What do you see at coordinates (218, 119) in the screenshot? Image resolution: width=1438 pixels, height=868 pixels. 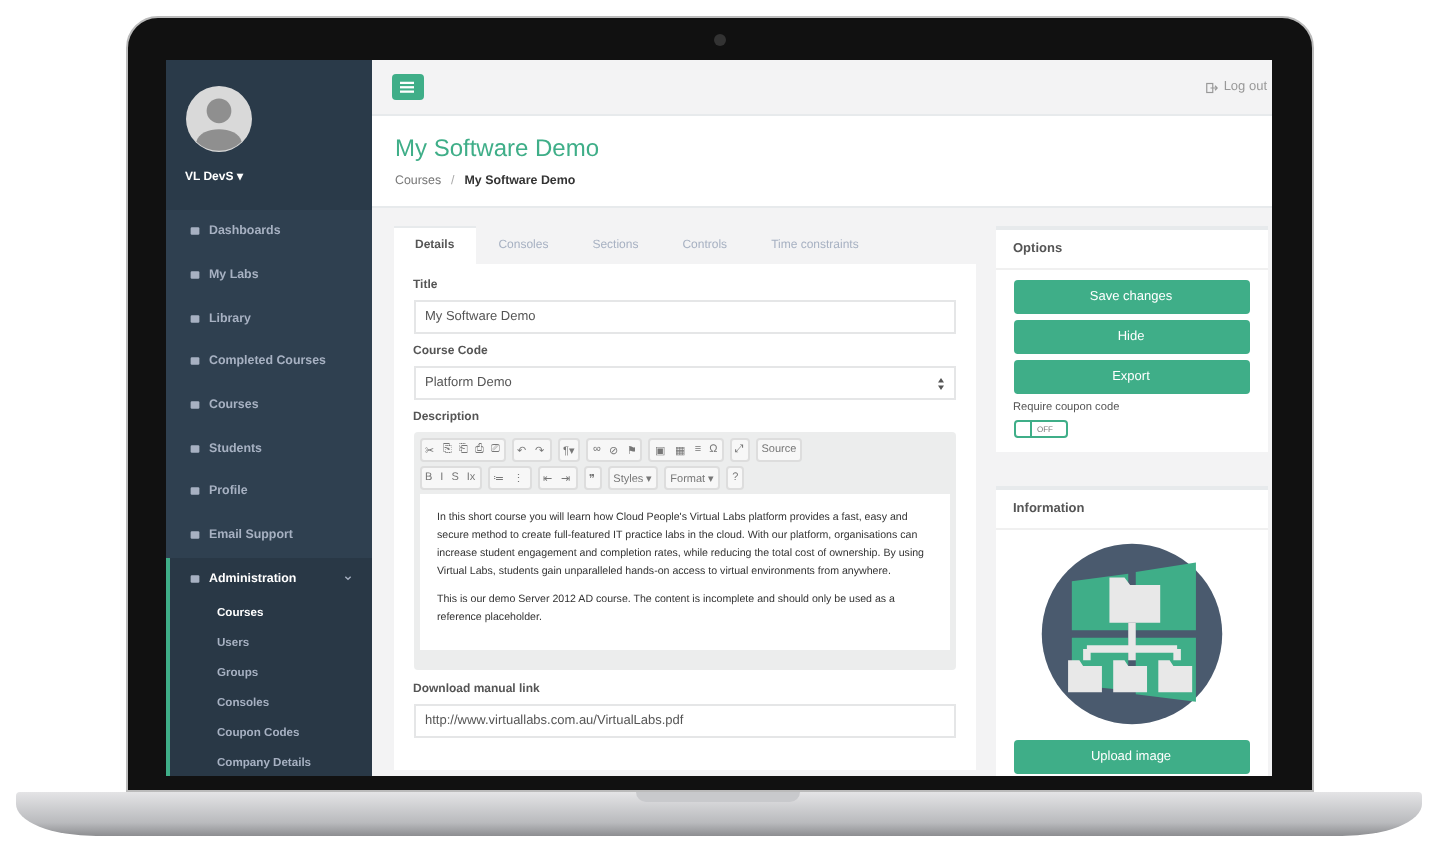 I see `avatar-icon` at bounding box center [218, 119].